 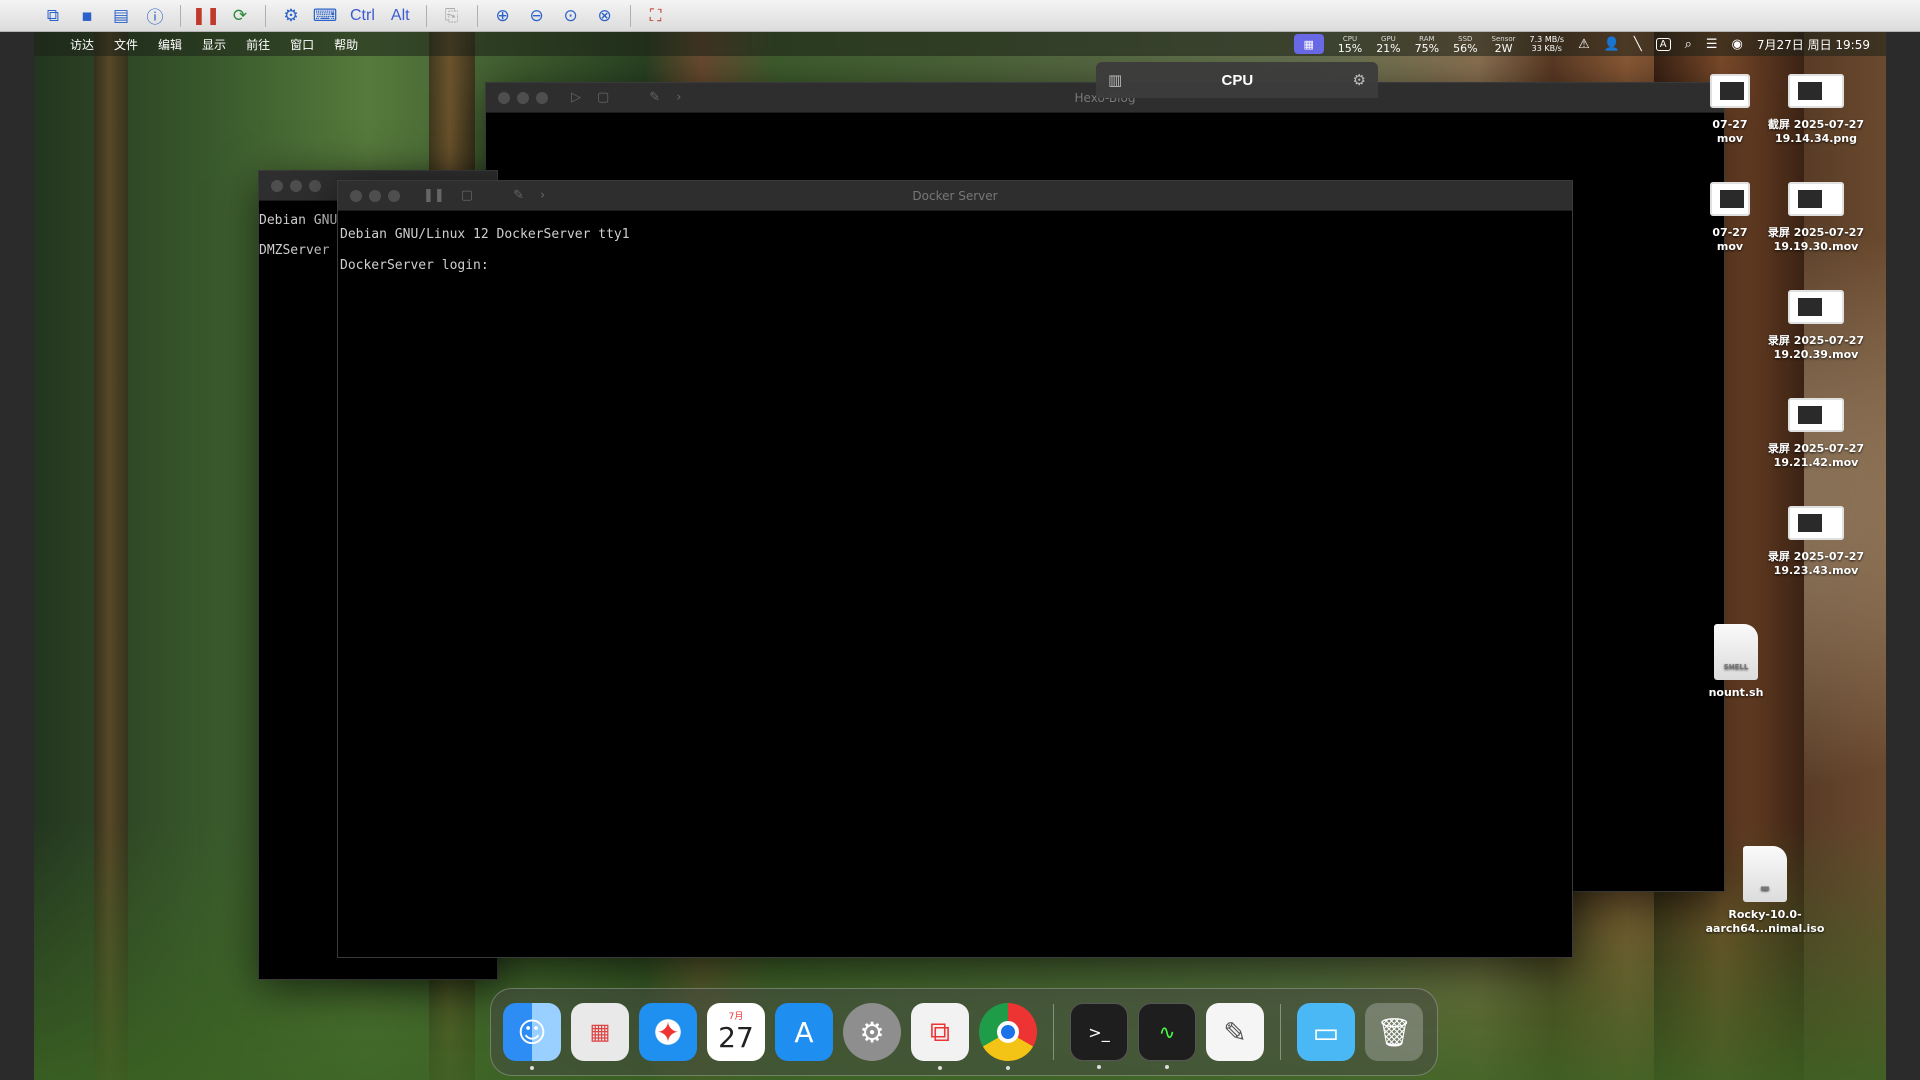 I want to click on chart-icon: ▥, so click(x=1115, y=80).